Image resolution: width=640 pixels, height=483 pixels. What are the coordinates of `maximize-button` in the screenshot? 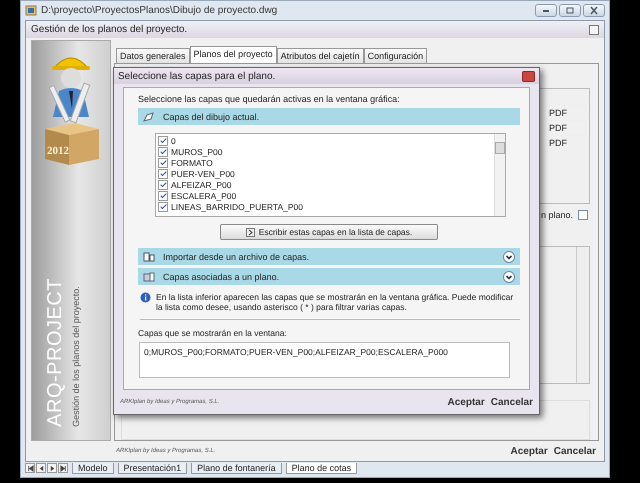 It's located at (570, 10).